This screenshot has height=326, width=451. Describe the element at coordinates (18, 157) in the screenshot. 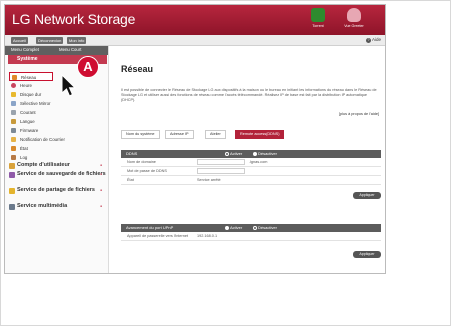

I see `sidebar-item-log: Log` at that location.